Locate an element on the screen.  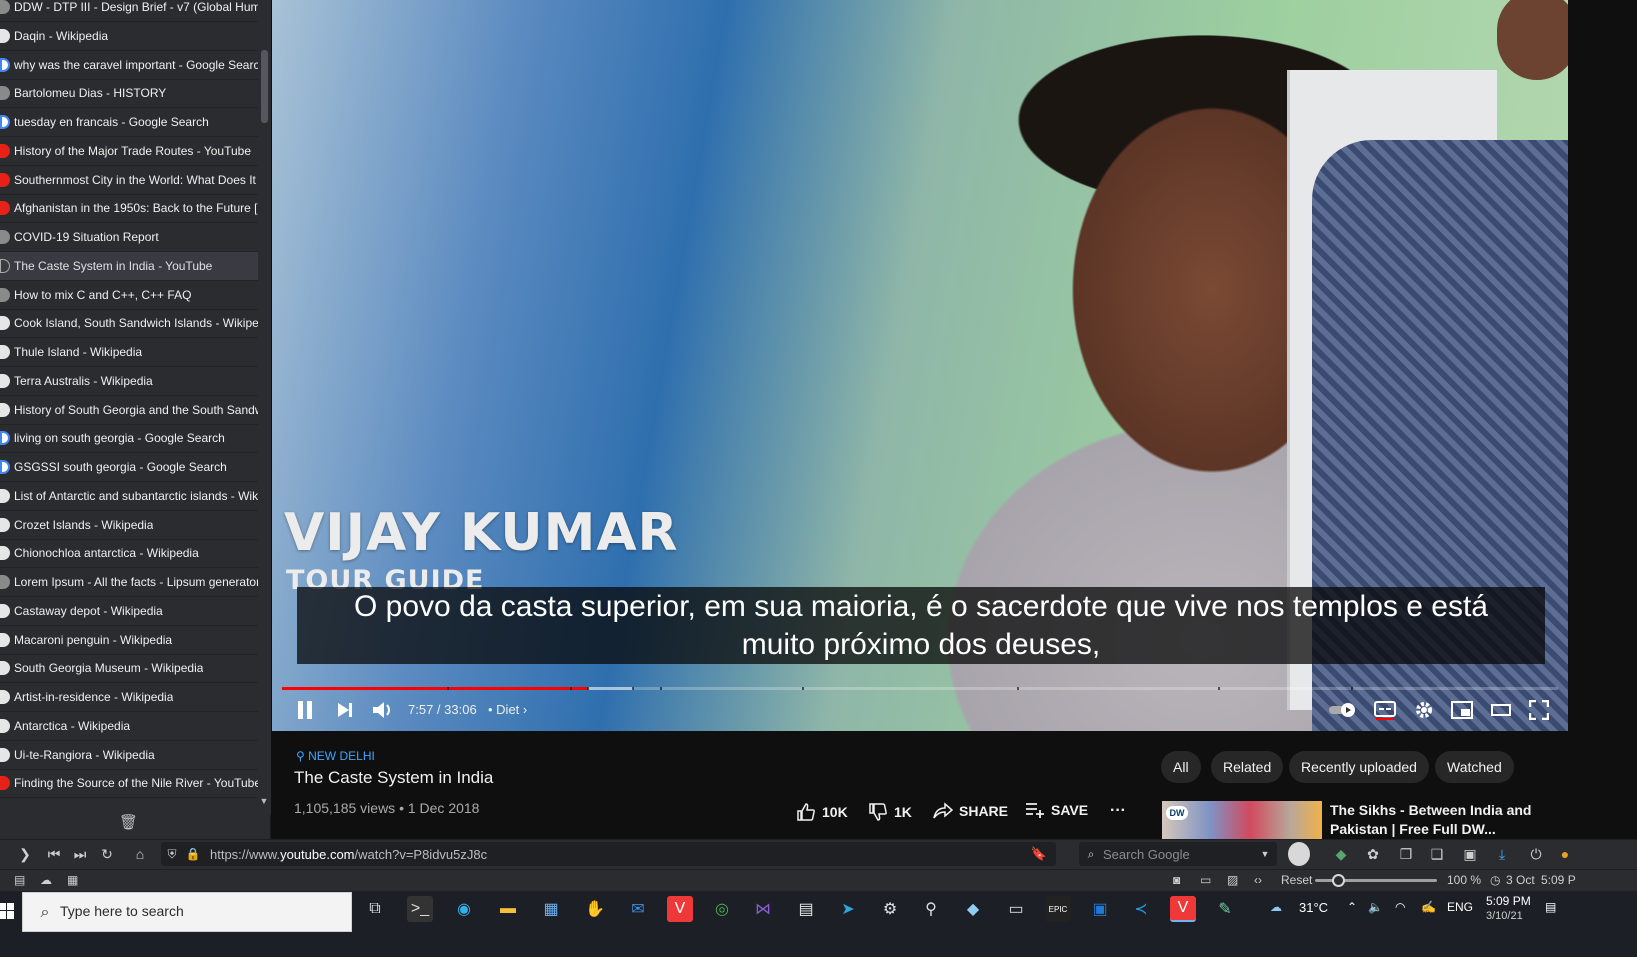
pause-button is located at coordinates (305, 710).